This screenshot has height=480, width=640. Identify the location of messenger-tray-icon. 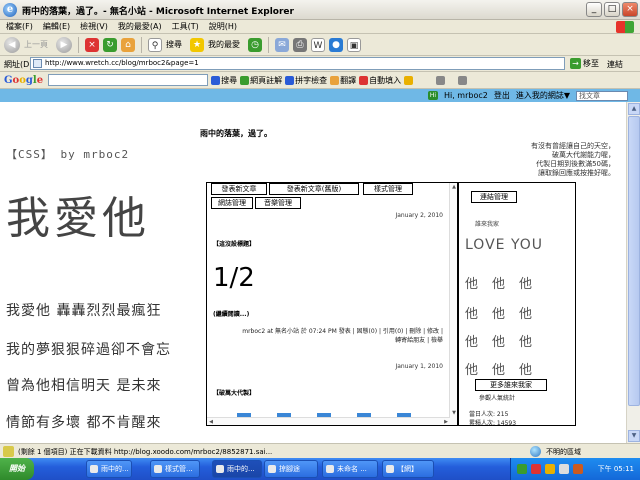
(522, 469).